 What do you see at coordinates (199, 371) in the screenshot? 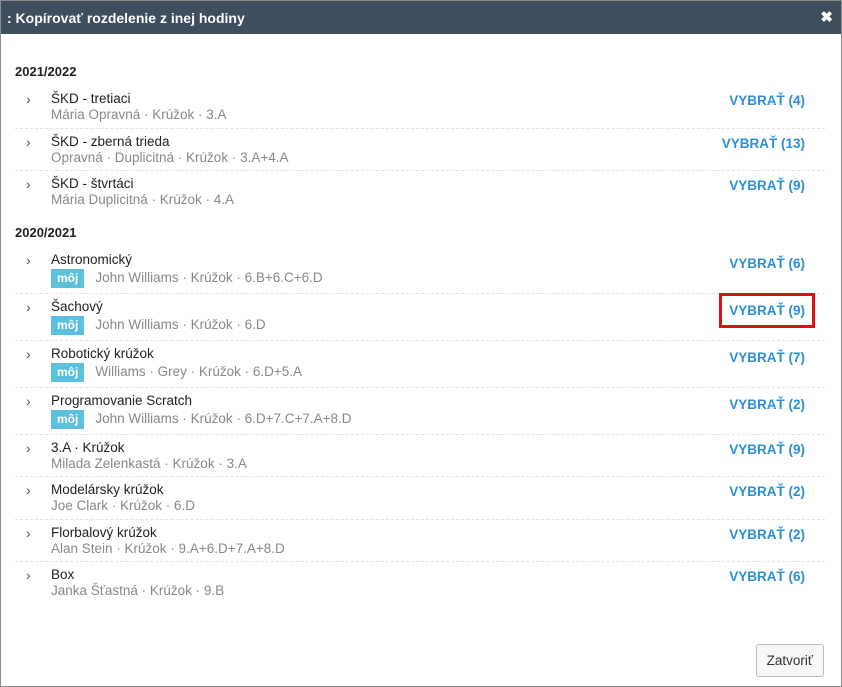
I see `item-meta: Williams · Grey · Krúžok · 6.D+5.A` at bounding box center [199, 371].